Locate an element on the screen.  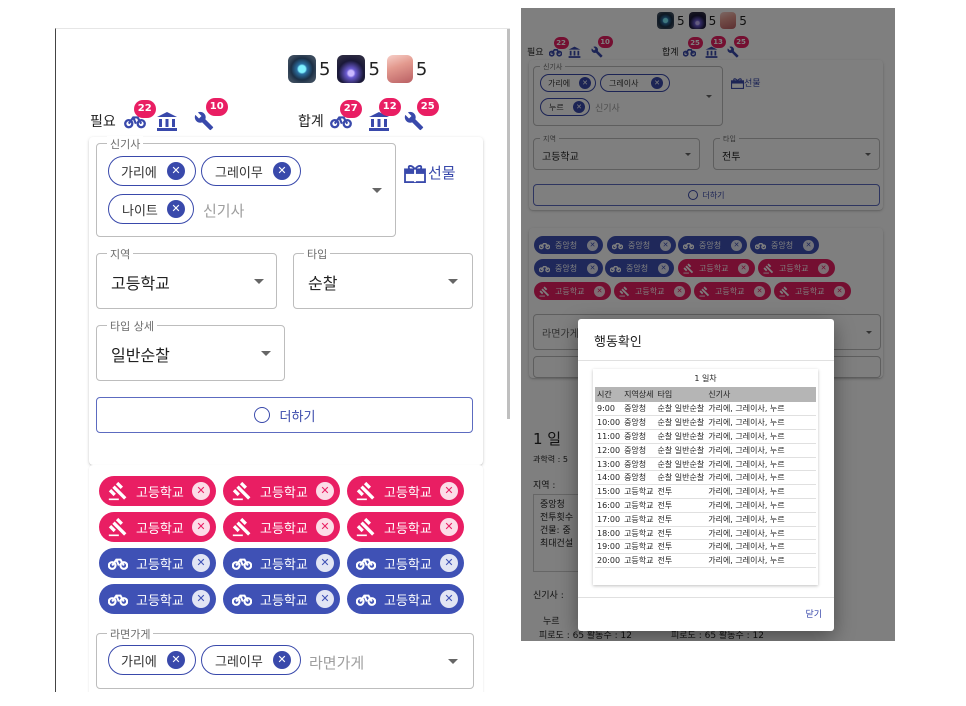
chip-garie: 가리에 ✕ is located at coordinates (152, 171).